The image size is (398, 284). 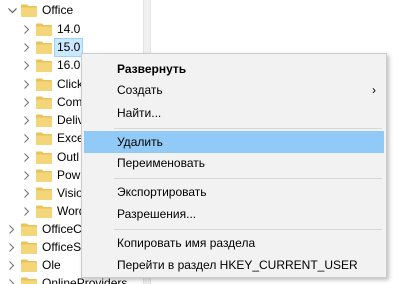 I want to click on menu-item-rename: Переименовать, so click(x=234, y=163).